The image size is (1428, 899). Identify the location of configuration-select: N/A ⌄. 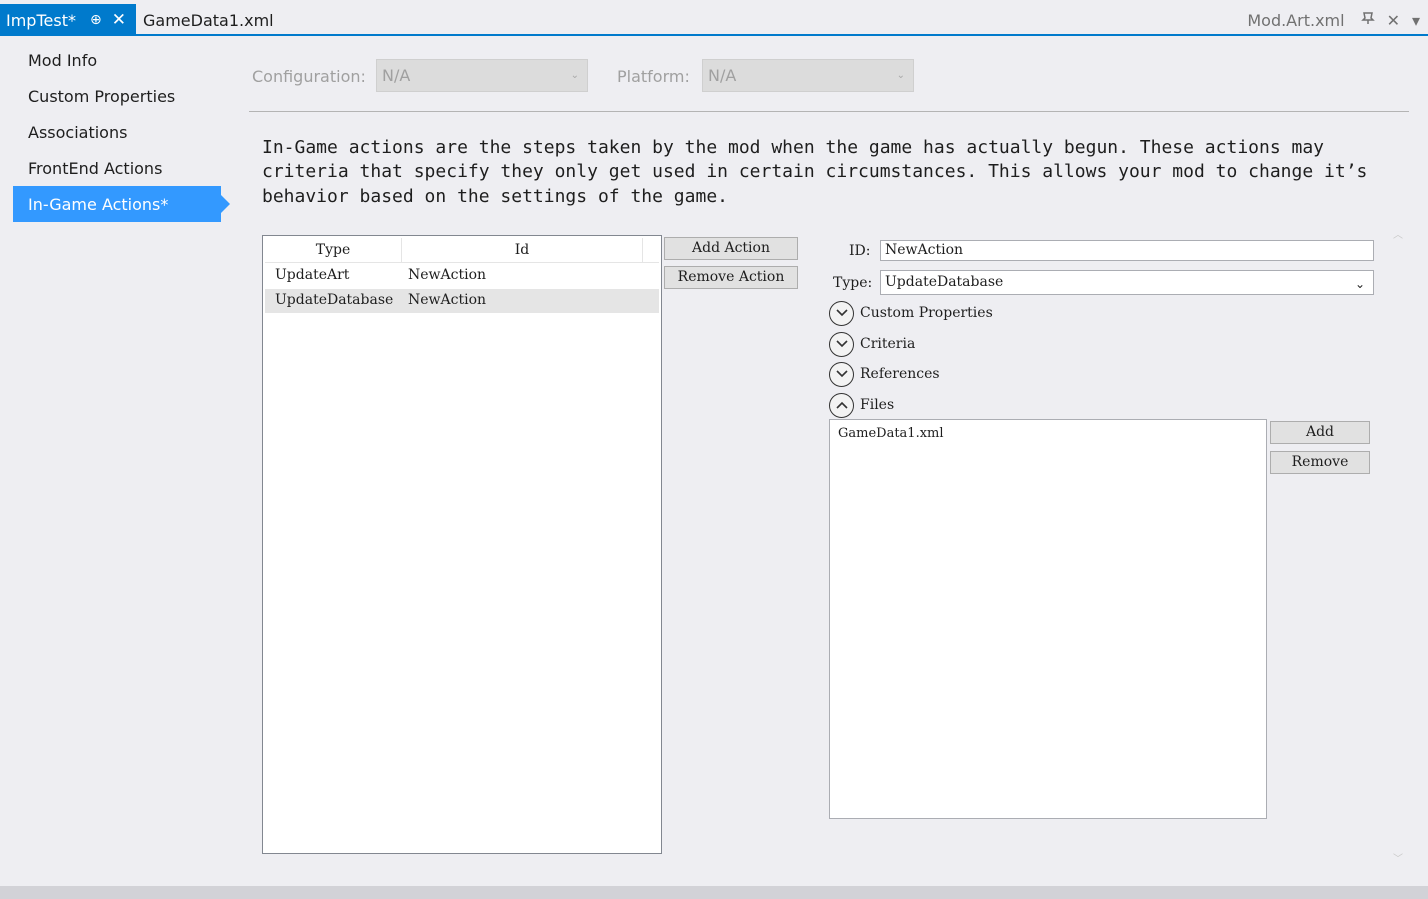
(482, 75).